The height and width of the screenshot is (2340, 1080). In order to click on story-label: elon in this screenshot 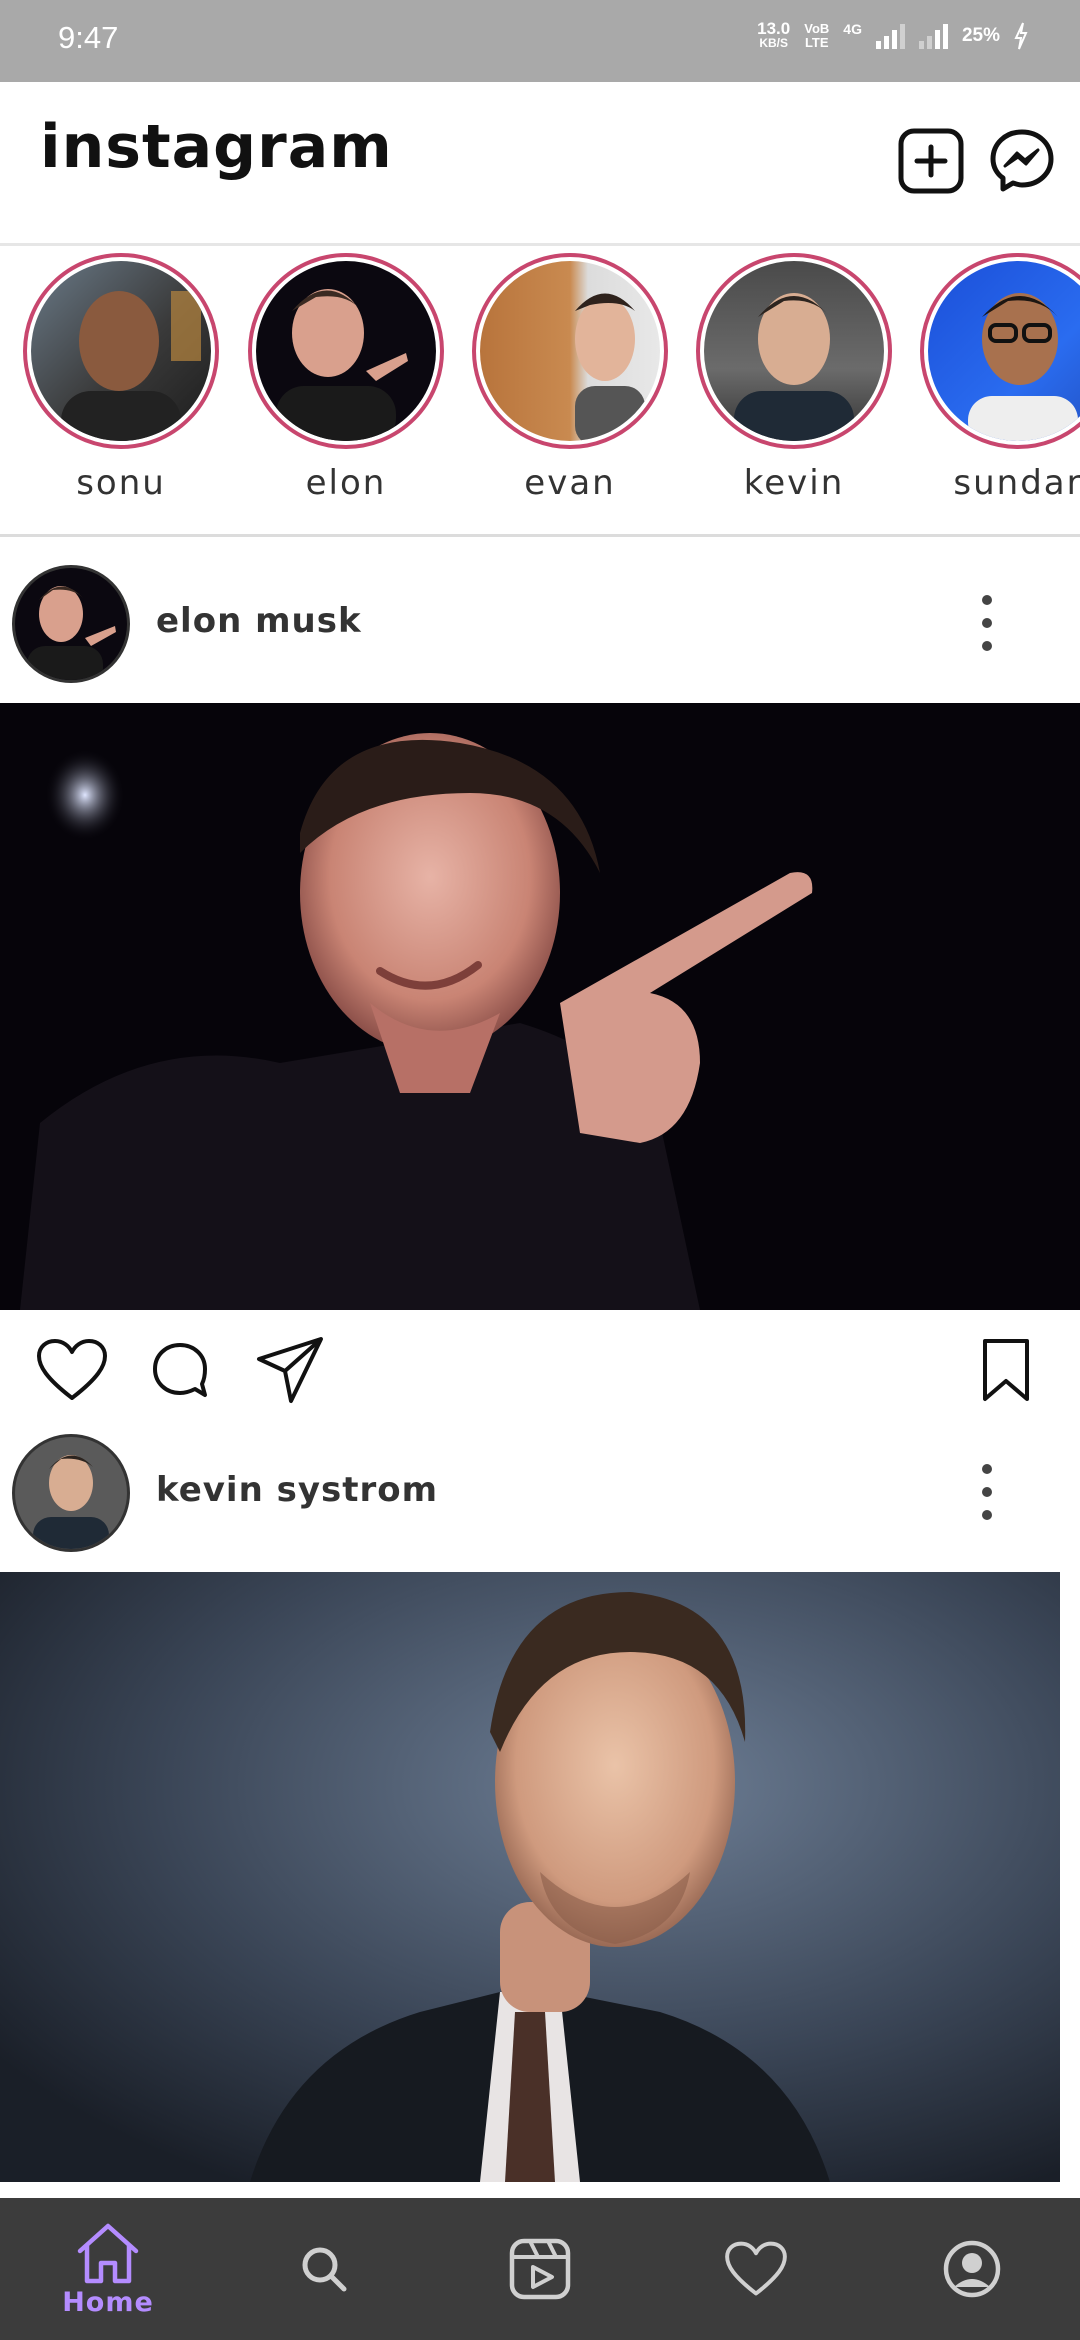, I will do `click(346, 483)`.